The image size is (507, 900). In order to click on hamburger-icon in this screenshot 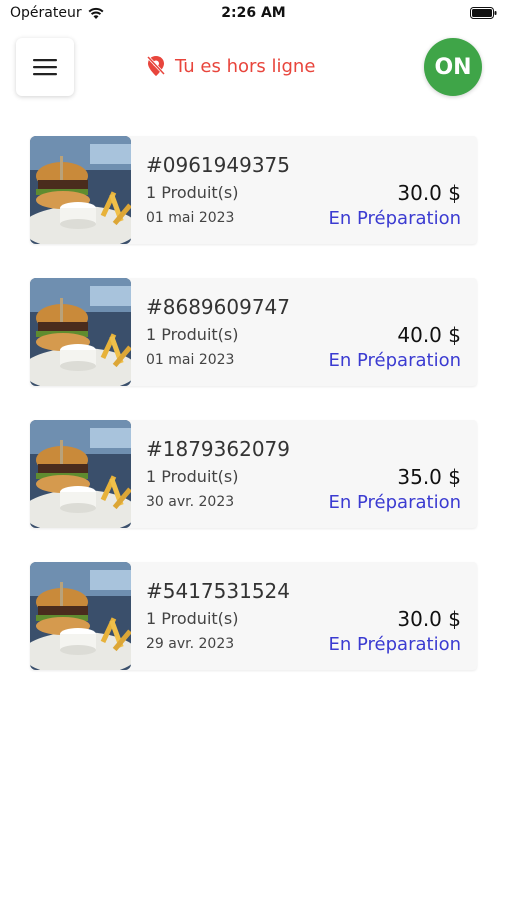, I will do `click(45, 67)`.